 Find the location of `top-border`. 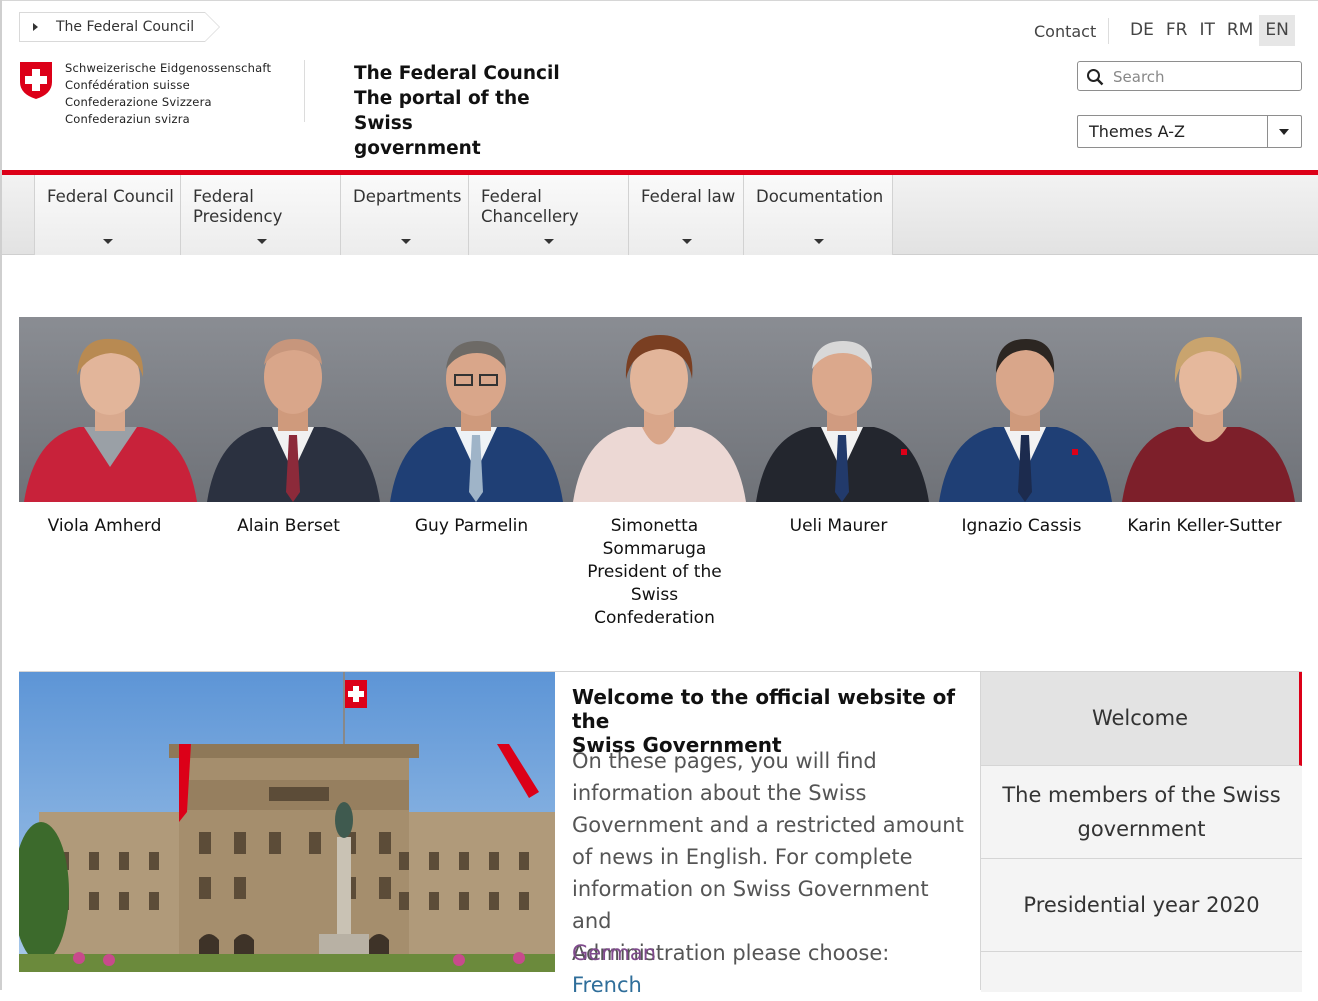

top-border is located at coordinates (659, 0).